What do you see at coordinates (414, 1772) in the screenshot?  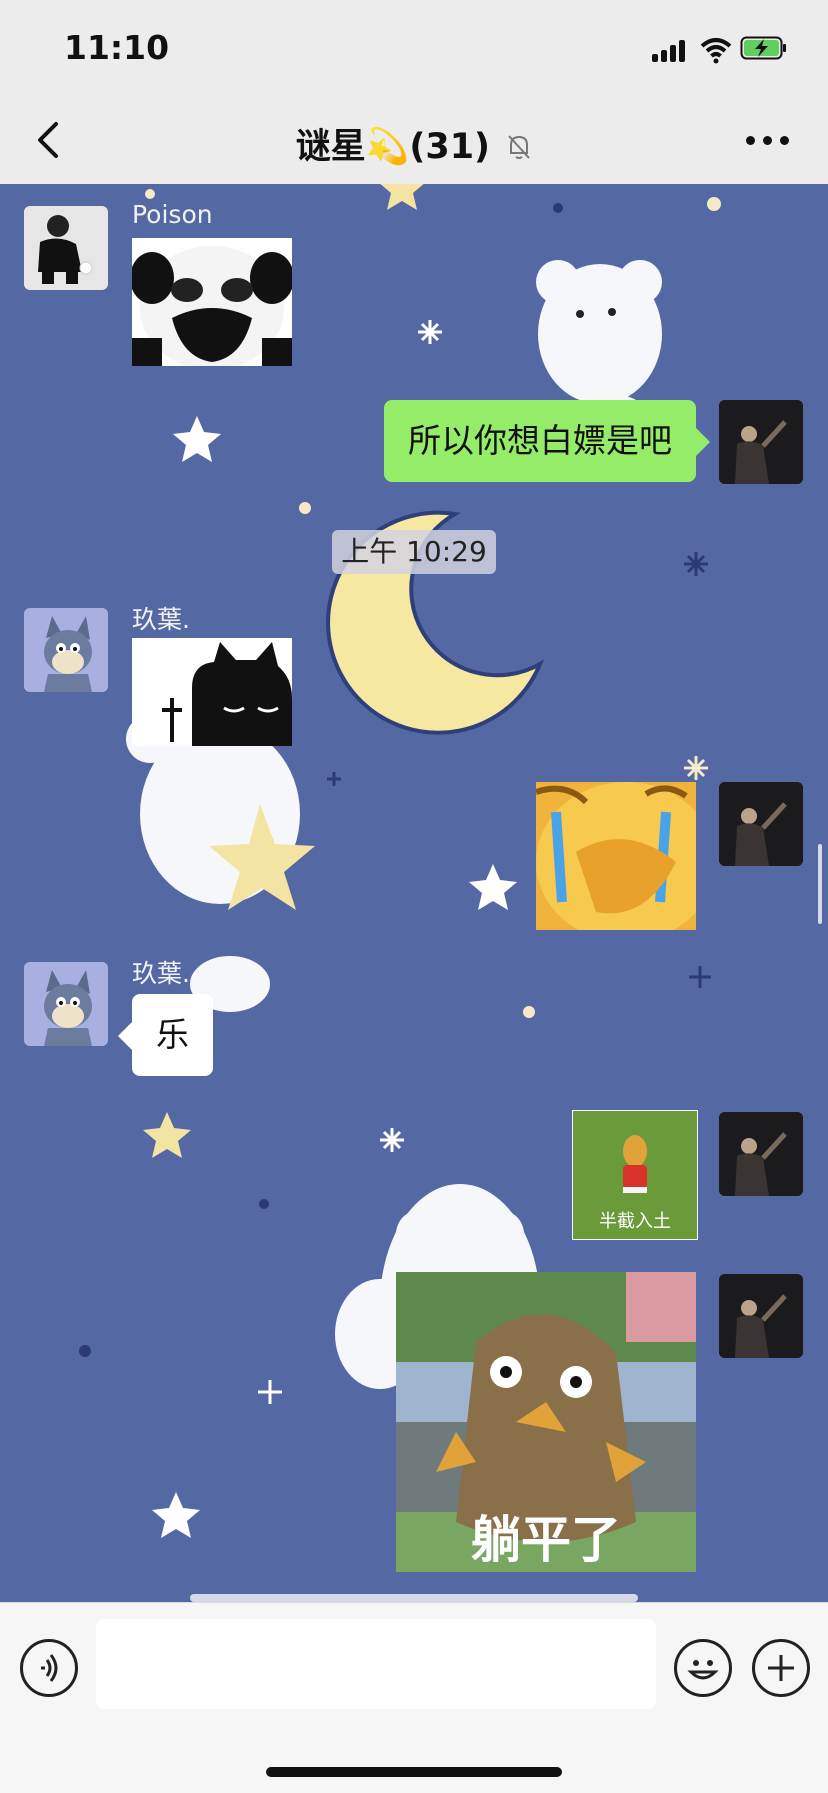 I see `home-indicator` at bounding box center [414, 1772].